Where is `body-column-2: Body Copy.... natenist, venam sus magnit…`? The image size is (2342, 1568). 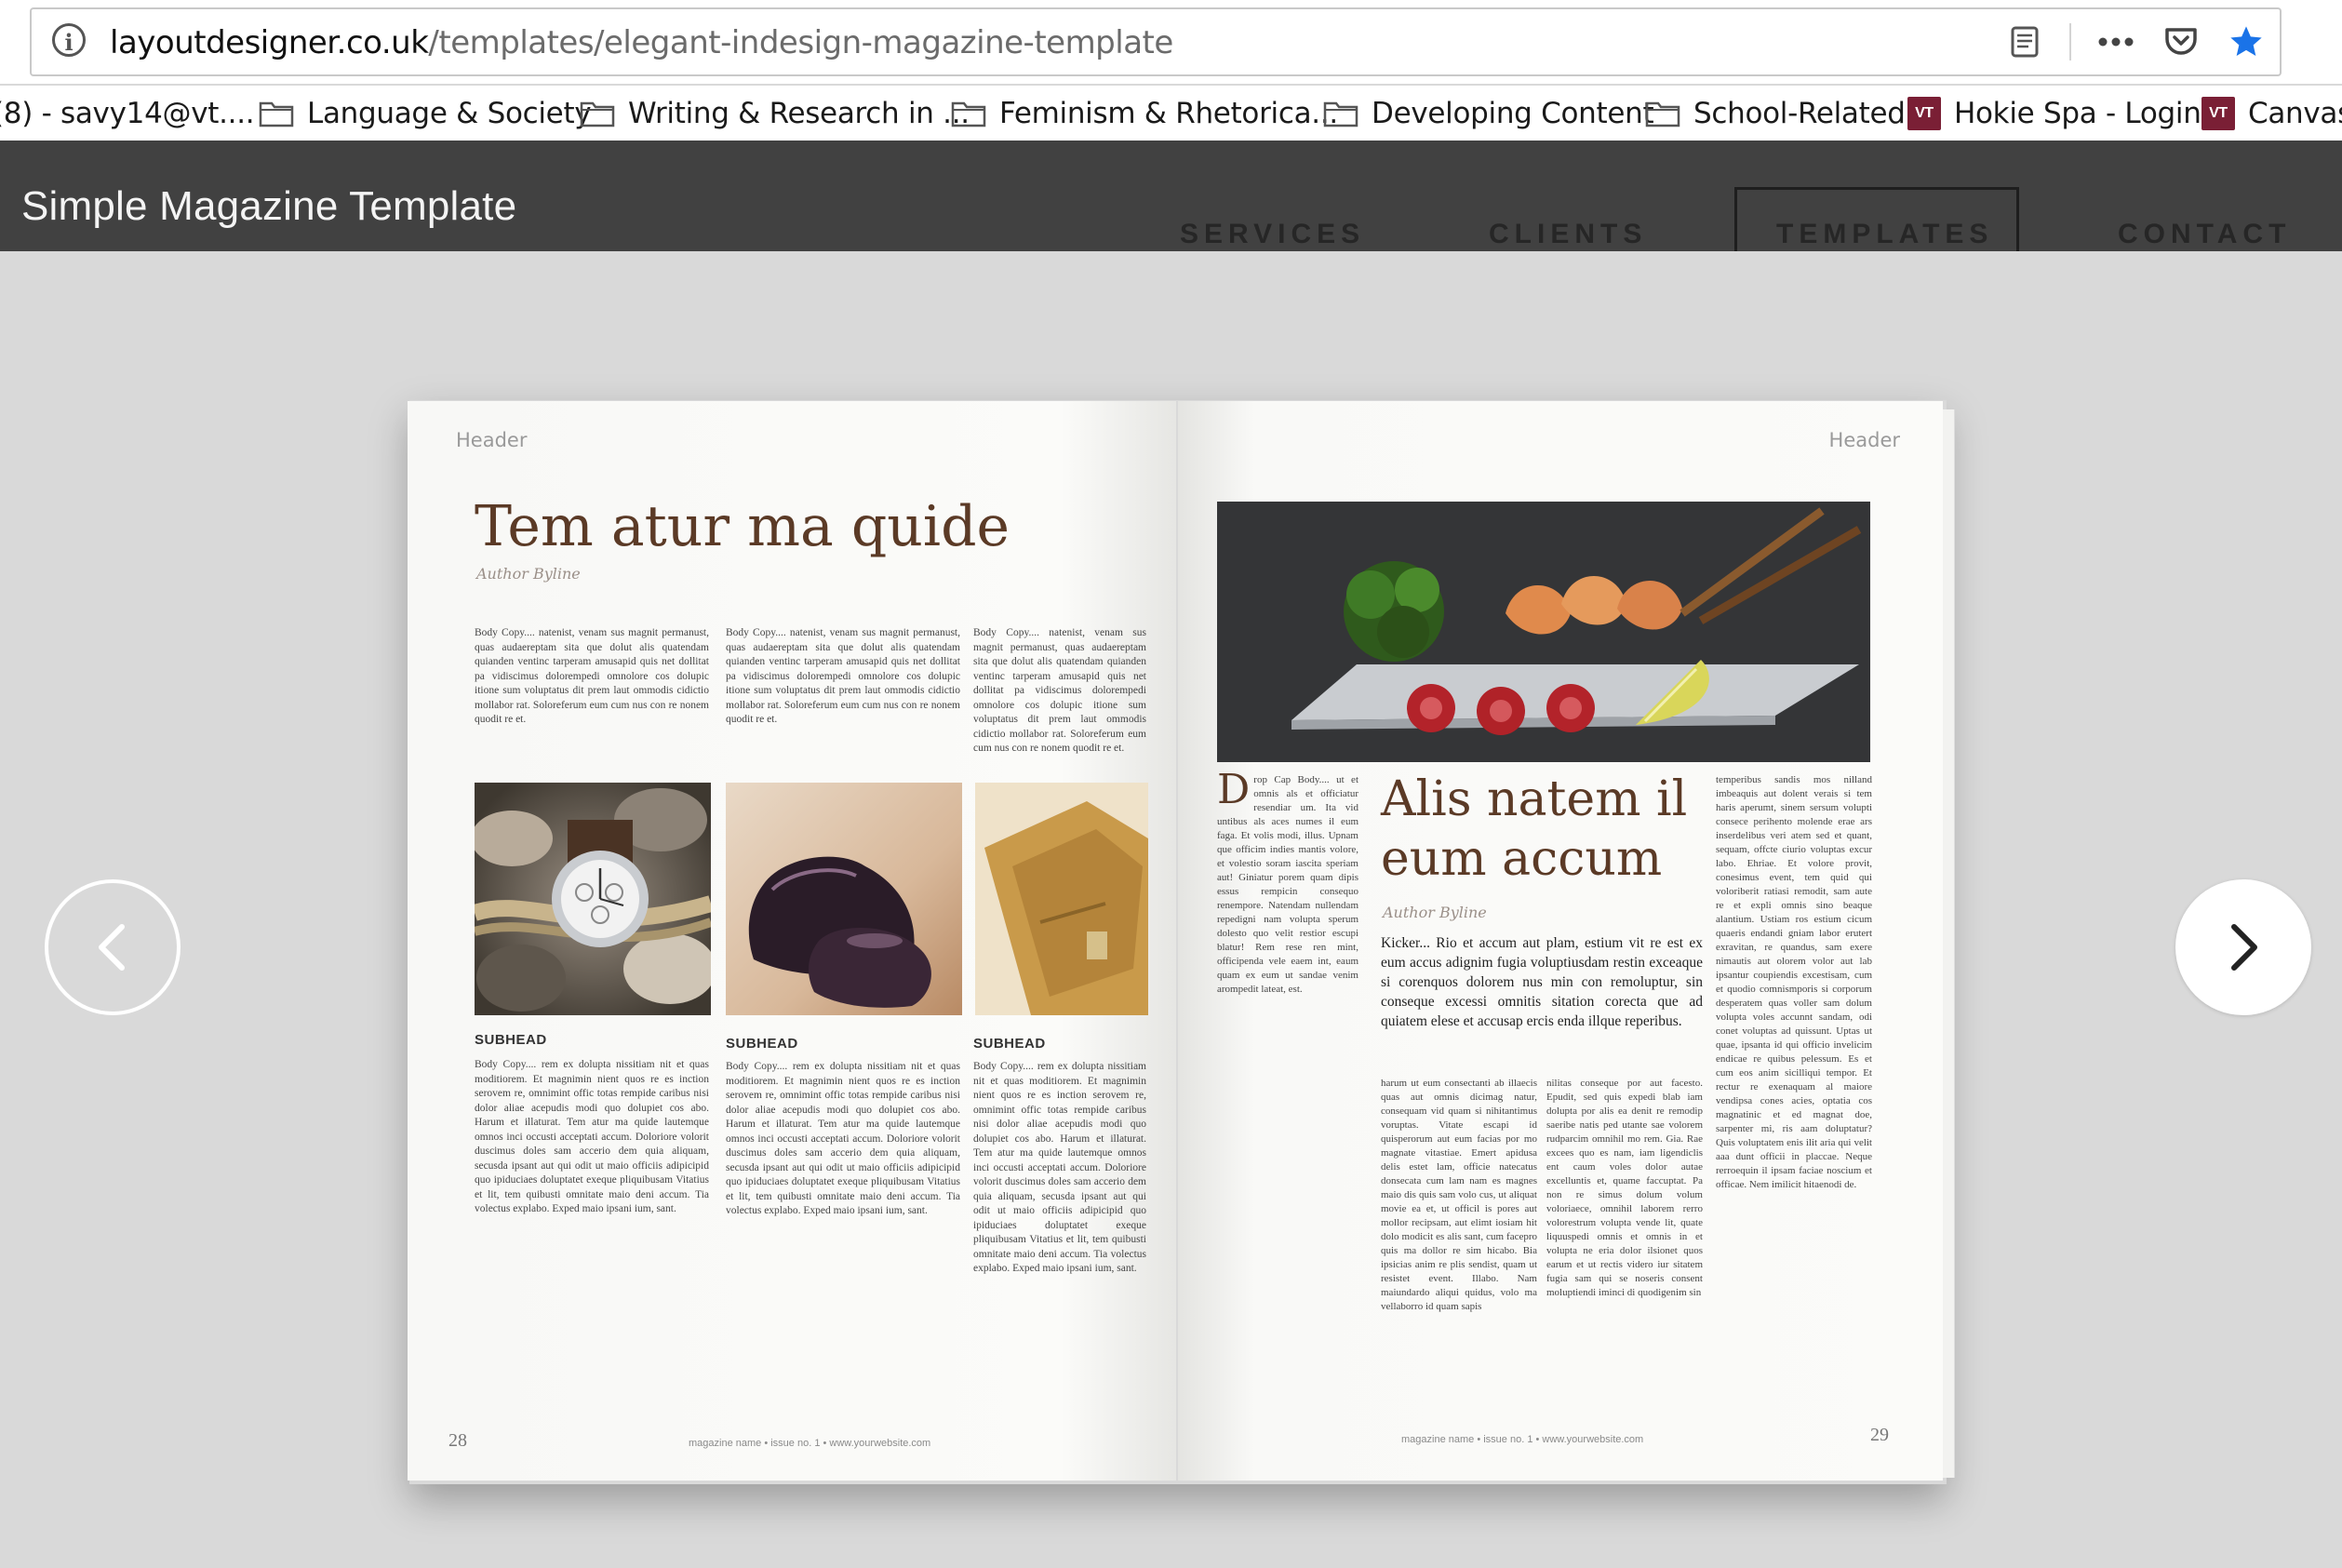
body-column-2: Body Copy.... natenist, venam sus magnit… is located at coordinates (843, 676).